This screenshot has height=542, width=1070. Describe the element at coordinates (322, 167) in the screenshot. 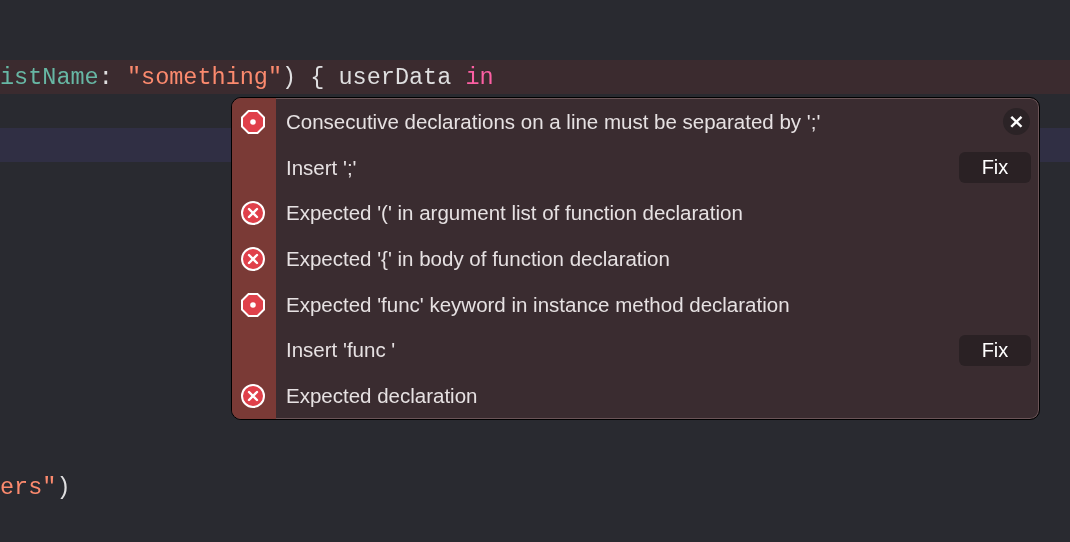

I see `fix-suggestion: Insert ';'` at that location.